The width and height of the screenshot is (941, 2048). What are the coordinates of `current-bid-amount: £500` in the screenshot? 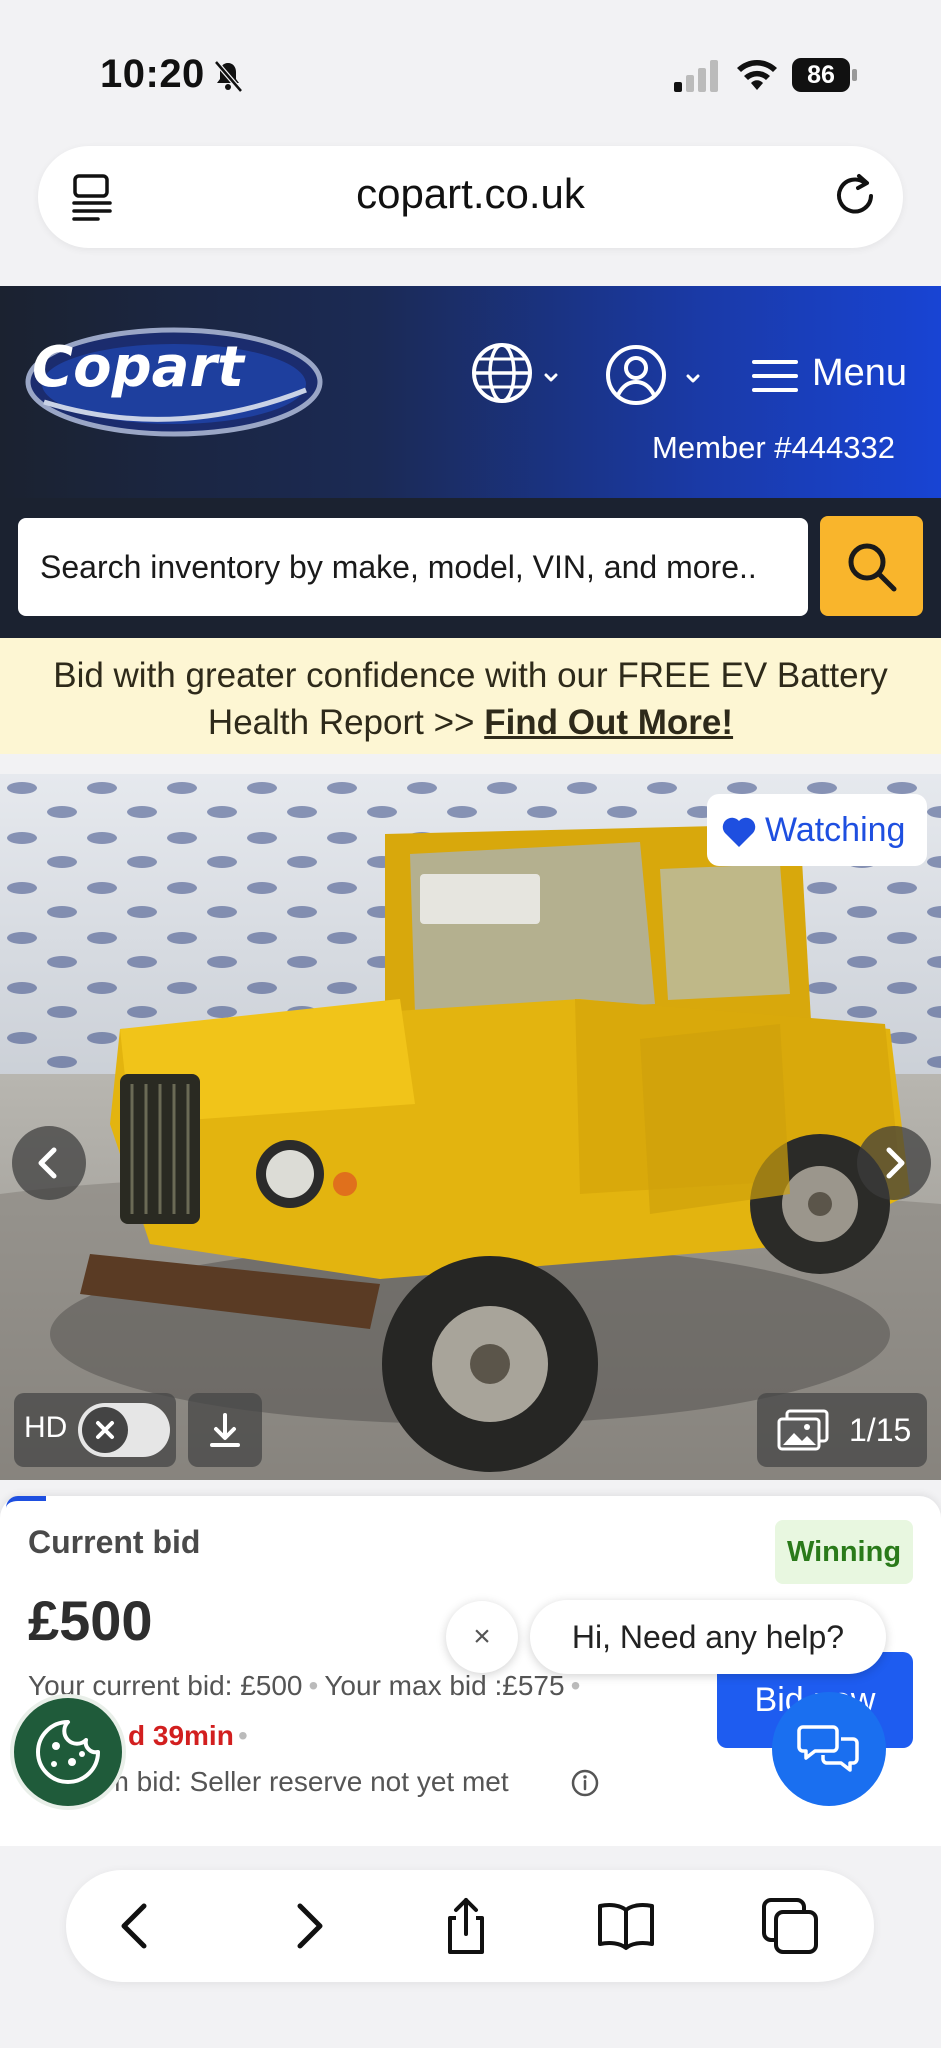 It's located at (90, 1620).